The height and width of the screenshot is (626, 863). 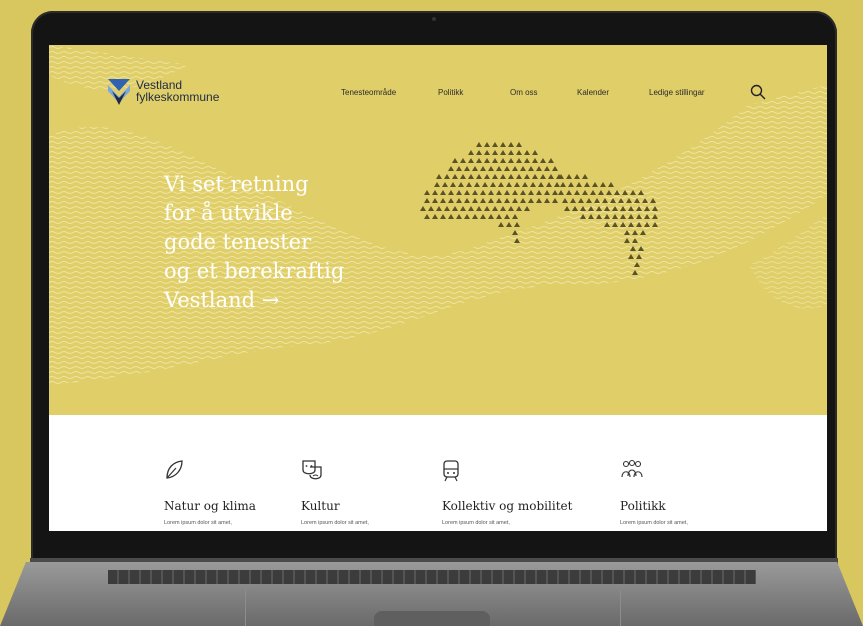 I want to click on logo-shield-icon, so click(x=119, y=92).